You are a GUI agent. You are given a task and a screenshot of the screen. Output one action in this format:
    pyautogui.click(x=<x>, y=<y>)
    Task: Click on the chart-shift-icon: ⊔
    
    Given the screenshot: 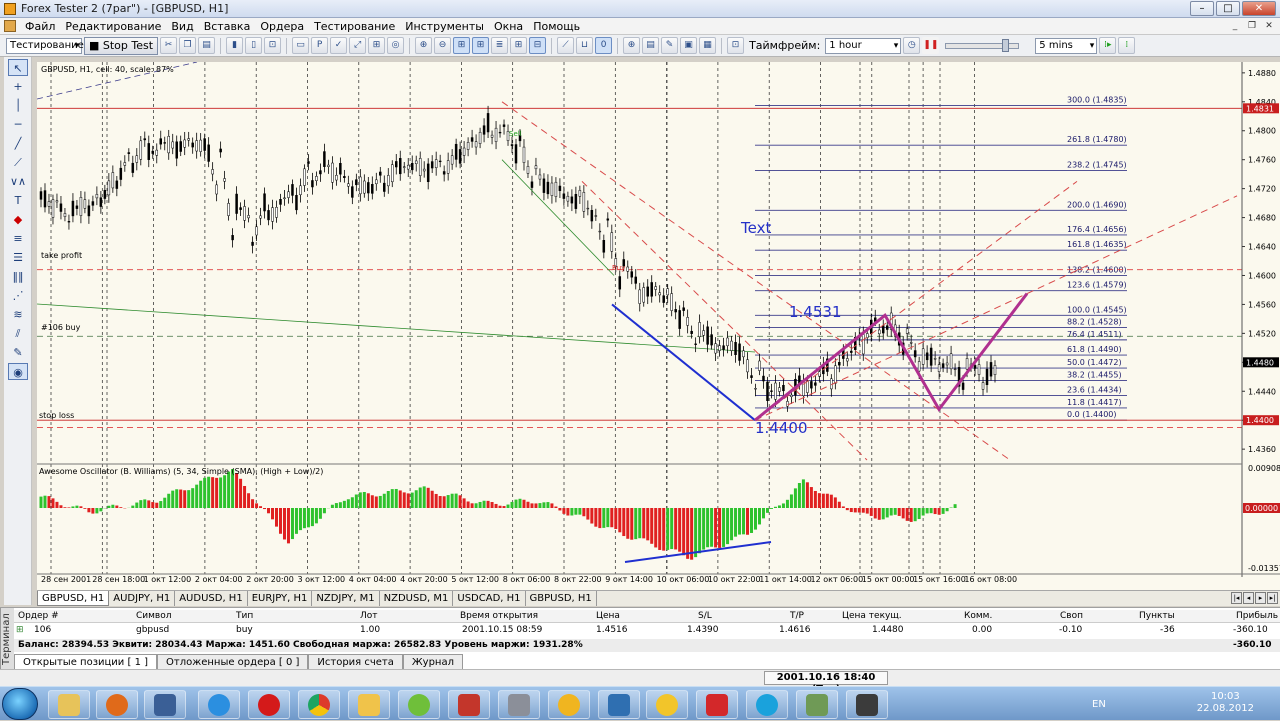 What is the action you would take?
    pyautogui.click(x=584, y=45)
    